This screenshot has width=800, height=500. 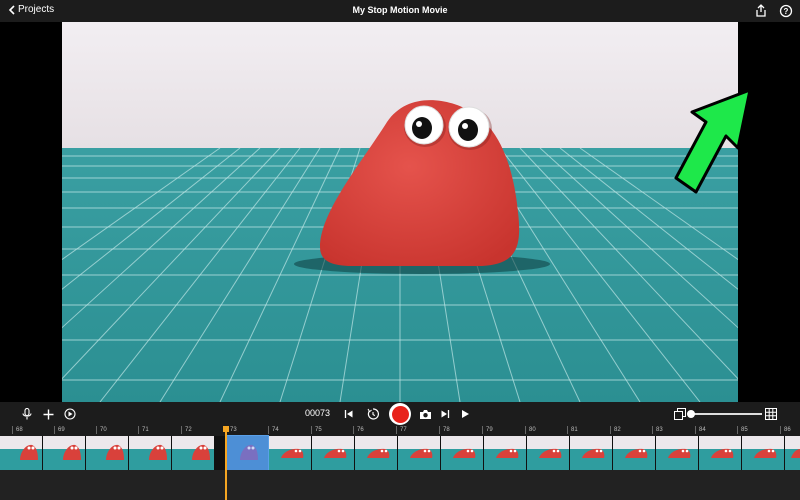 What do you see at coordinates (444, 430) in the screenshot?
I see `frame-number: 78` at bounding box center [444, 430].